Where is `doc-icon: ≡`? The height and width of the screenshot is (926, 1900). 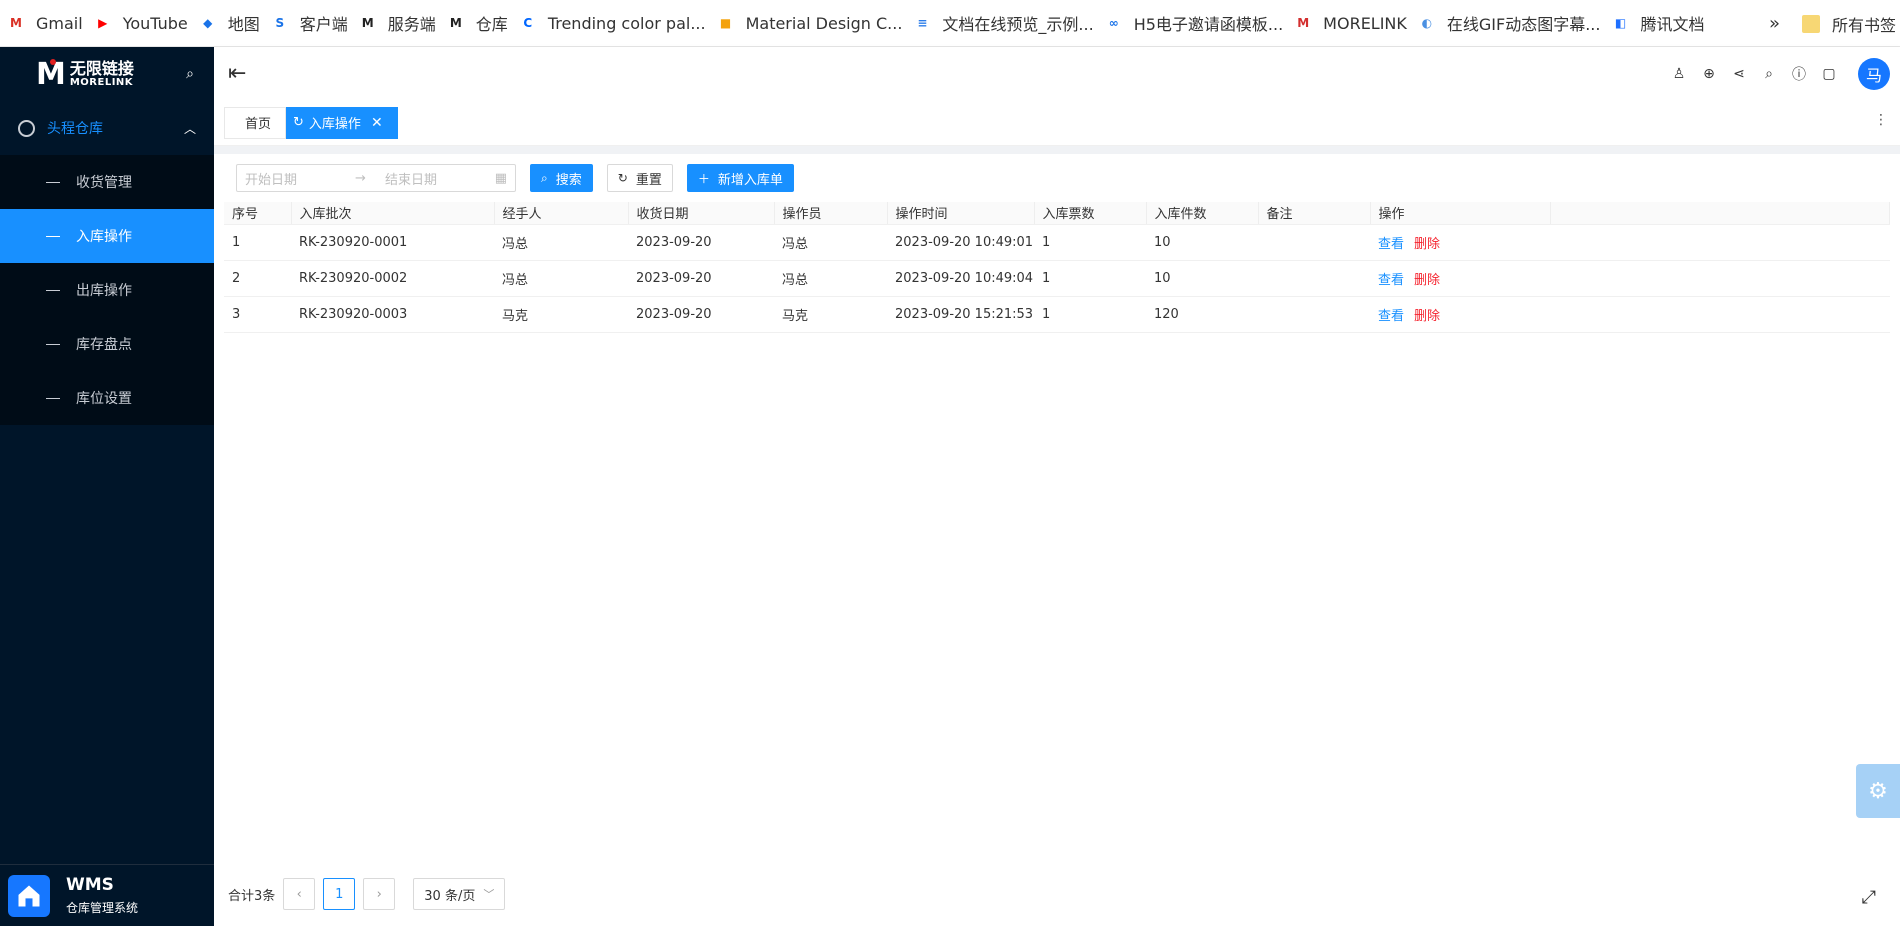
doc-icon: ≡ is located at coordinates (922, 23).